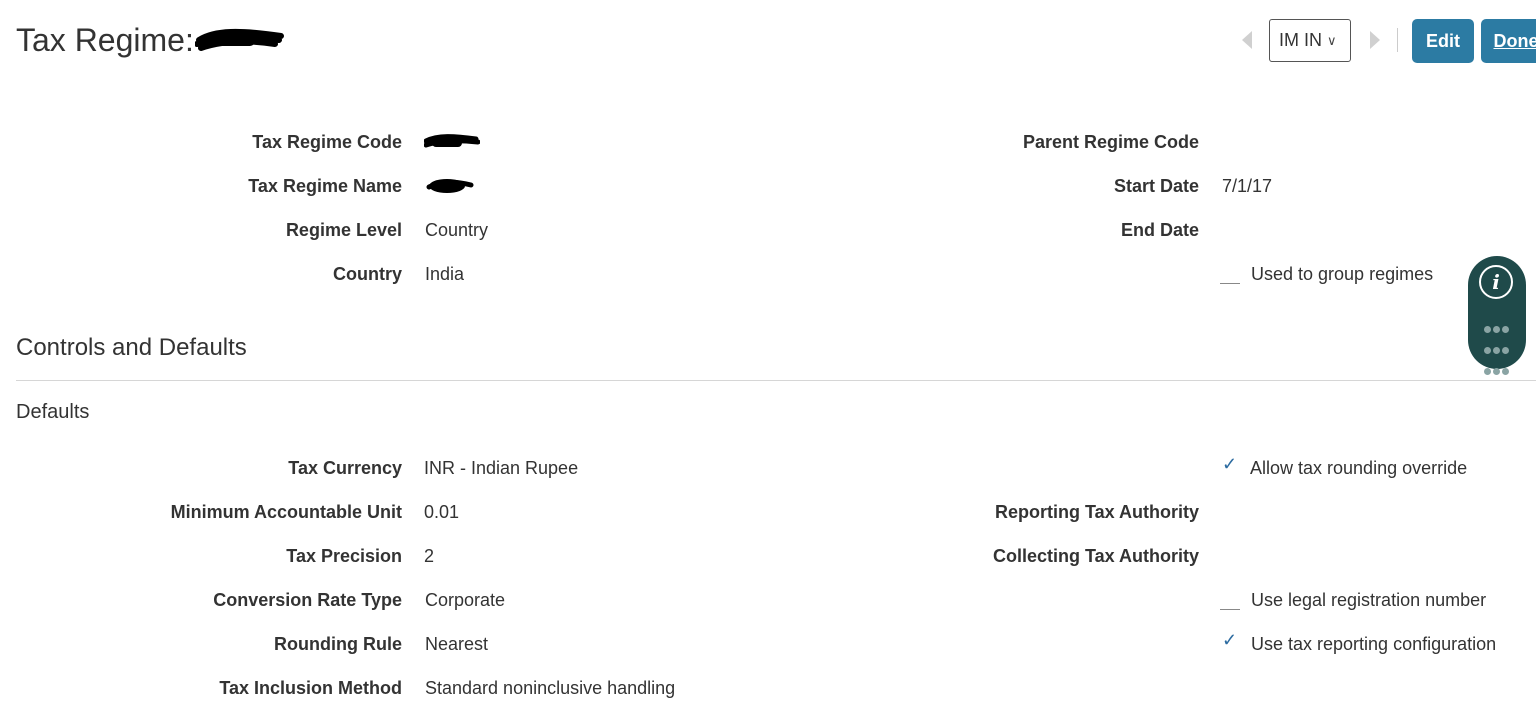 The image size is (1536, 722). I want to click on org-select-value: IM IN, so click(1300, 40).